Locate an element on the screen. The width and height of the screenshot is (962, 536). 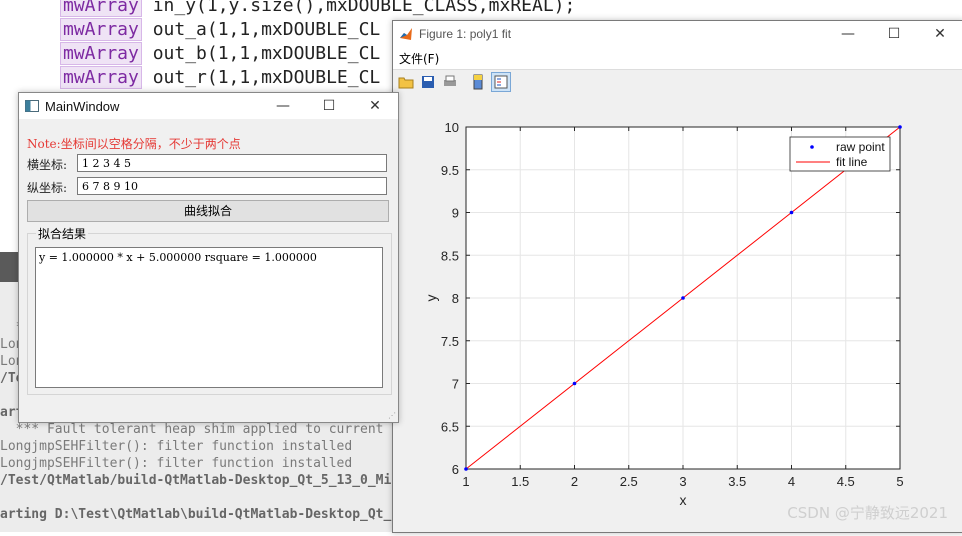
y-tick-label: 6 is located at coordinates (455, 469).